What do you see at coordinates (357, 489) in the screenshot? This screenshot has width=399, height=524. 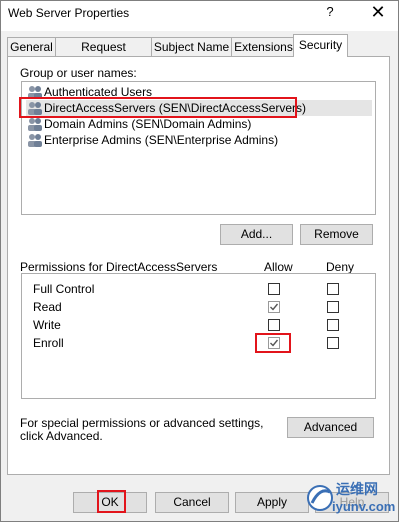 I see `watermark-text: 运维网` at bounding box center [357, 489].